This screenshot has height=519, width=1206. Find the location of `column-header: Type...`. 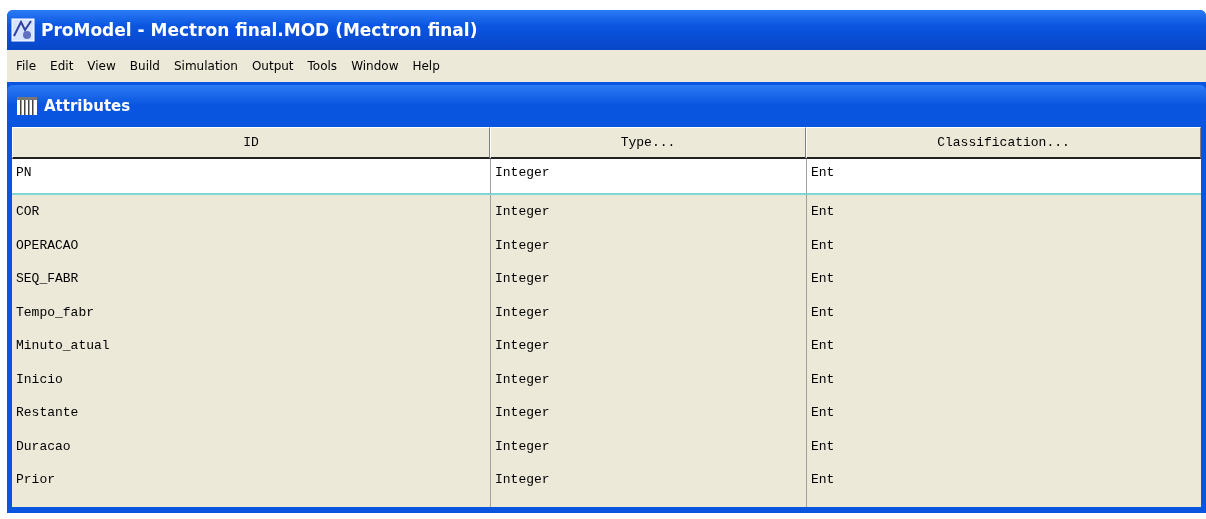

column-header: Type... is located at coordinates (648, 143).